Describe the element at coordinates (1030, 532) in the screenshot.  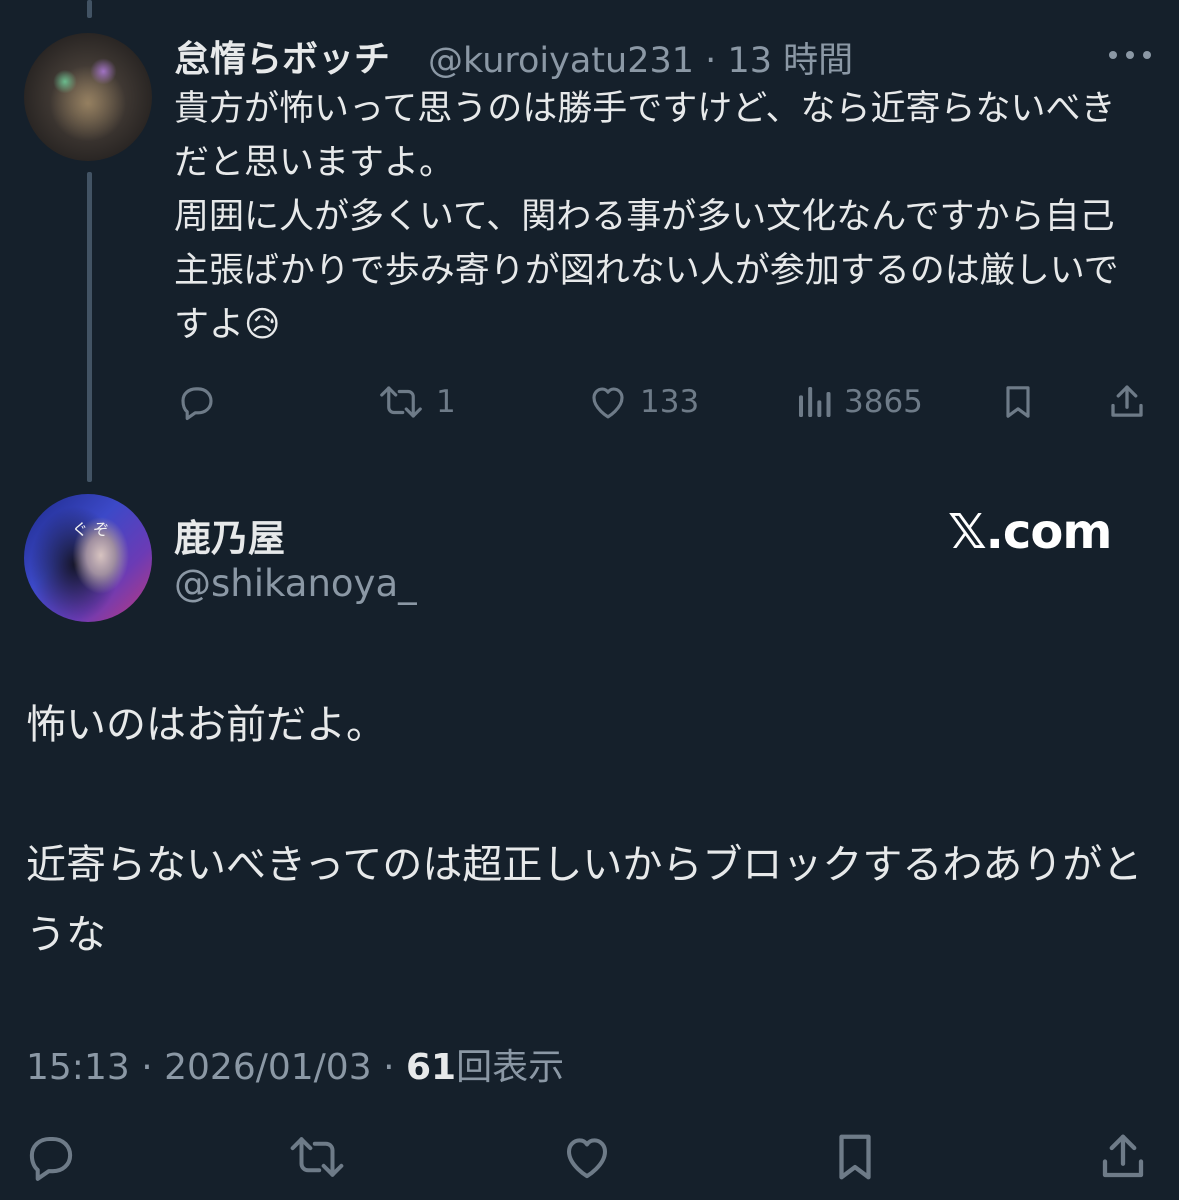
I see `x-watermark: 𝕏.com` at that location.